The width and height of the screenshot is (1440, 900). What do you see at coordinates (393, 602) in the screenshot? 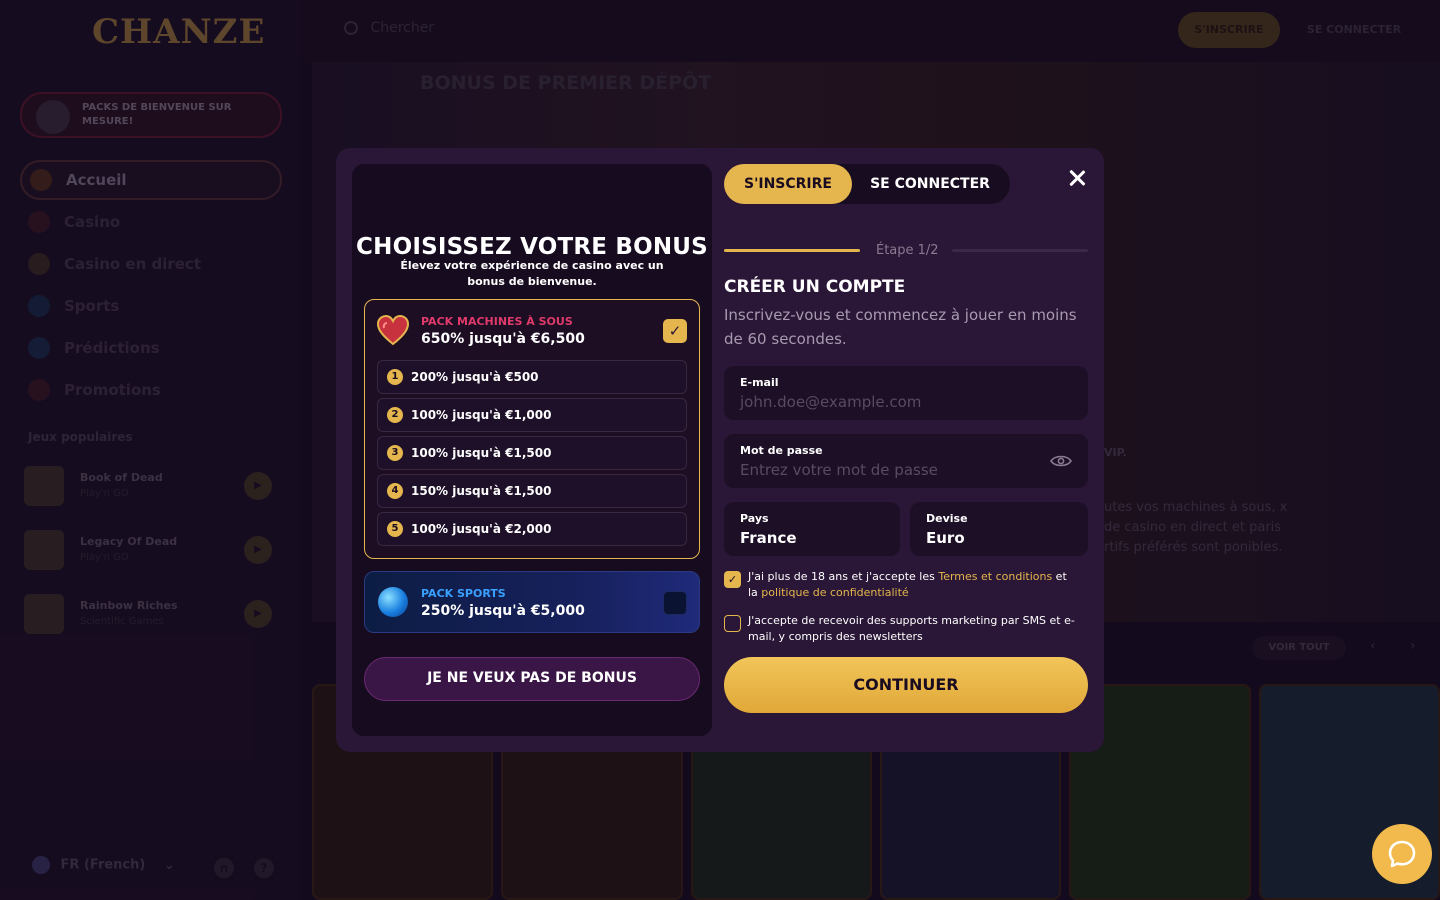
I see `soccer-ball-icon` at bounding box center [393, 602].